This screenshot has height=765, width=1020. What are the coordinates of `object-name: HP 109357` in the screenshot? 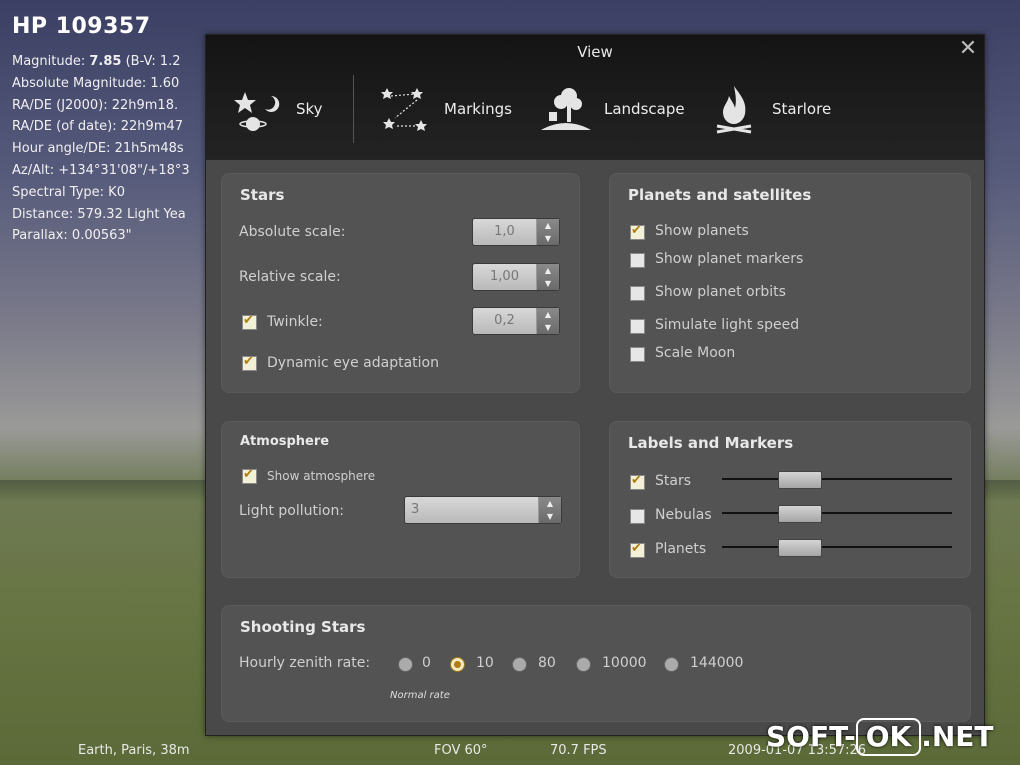 It's located at (81, 26).